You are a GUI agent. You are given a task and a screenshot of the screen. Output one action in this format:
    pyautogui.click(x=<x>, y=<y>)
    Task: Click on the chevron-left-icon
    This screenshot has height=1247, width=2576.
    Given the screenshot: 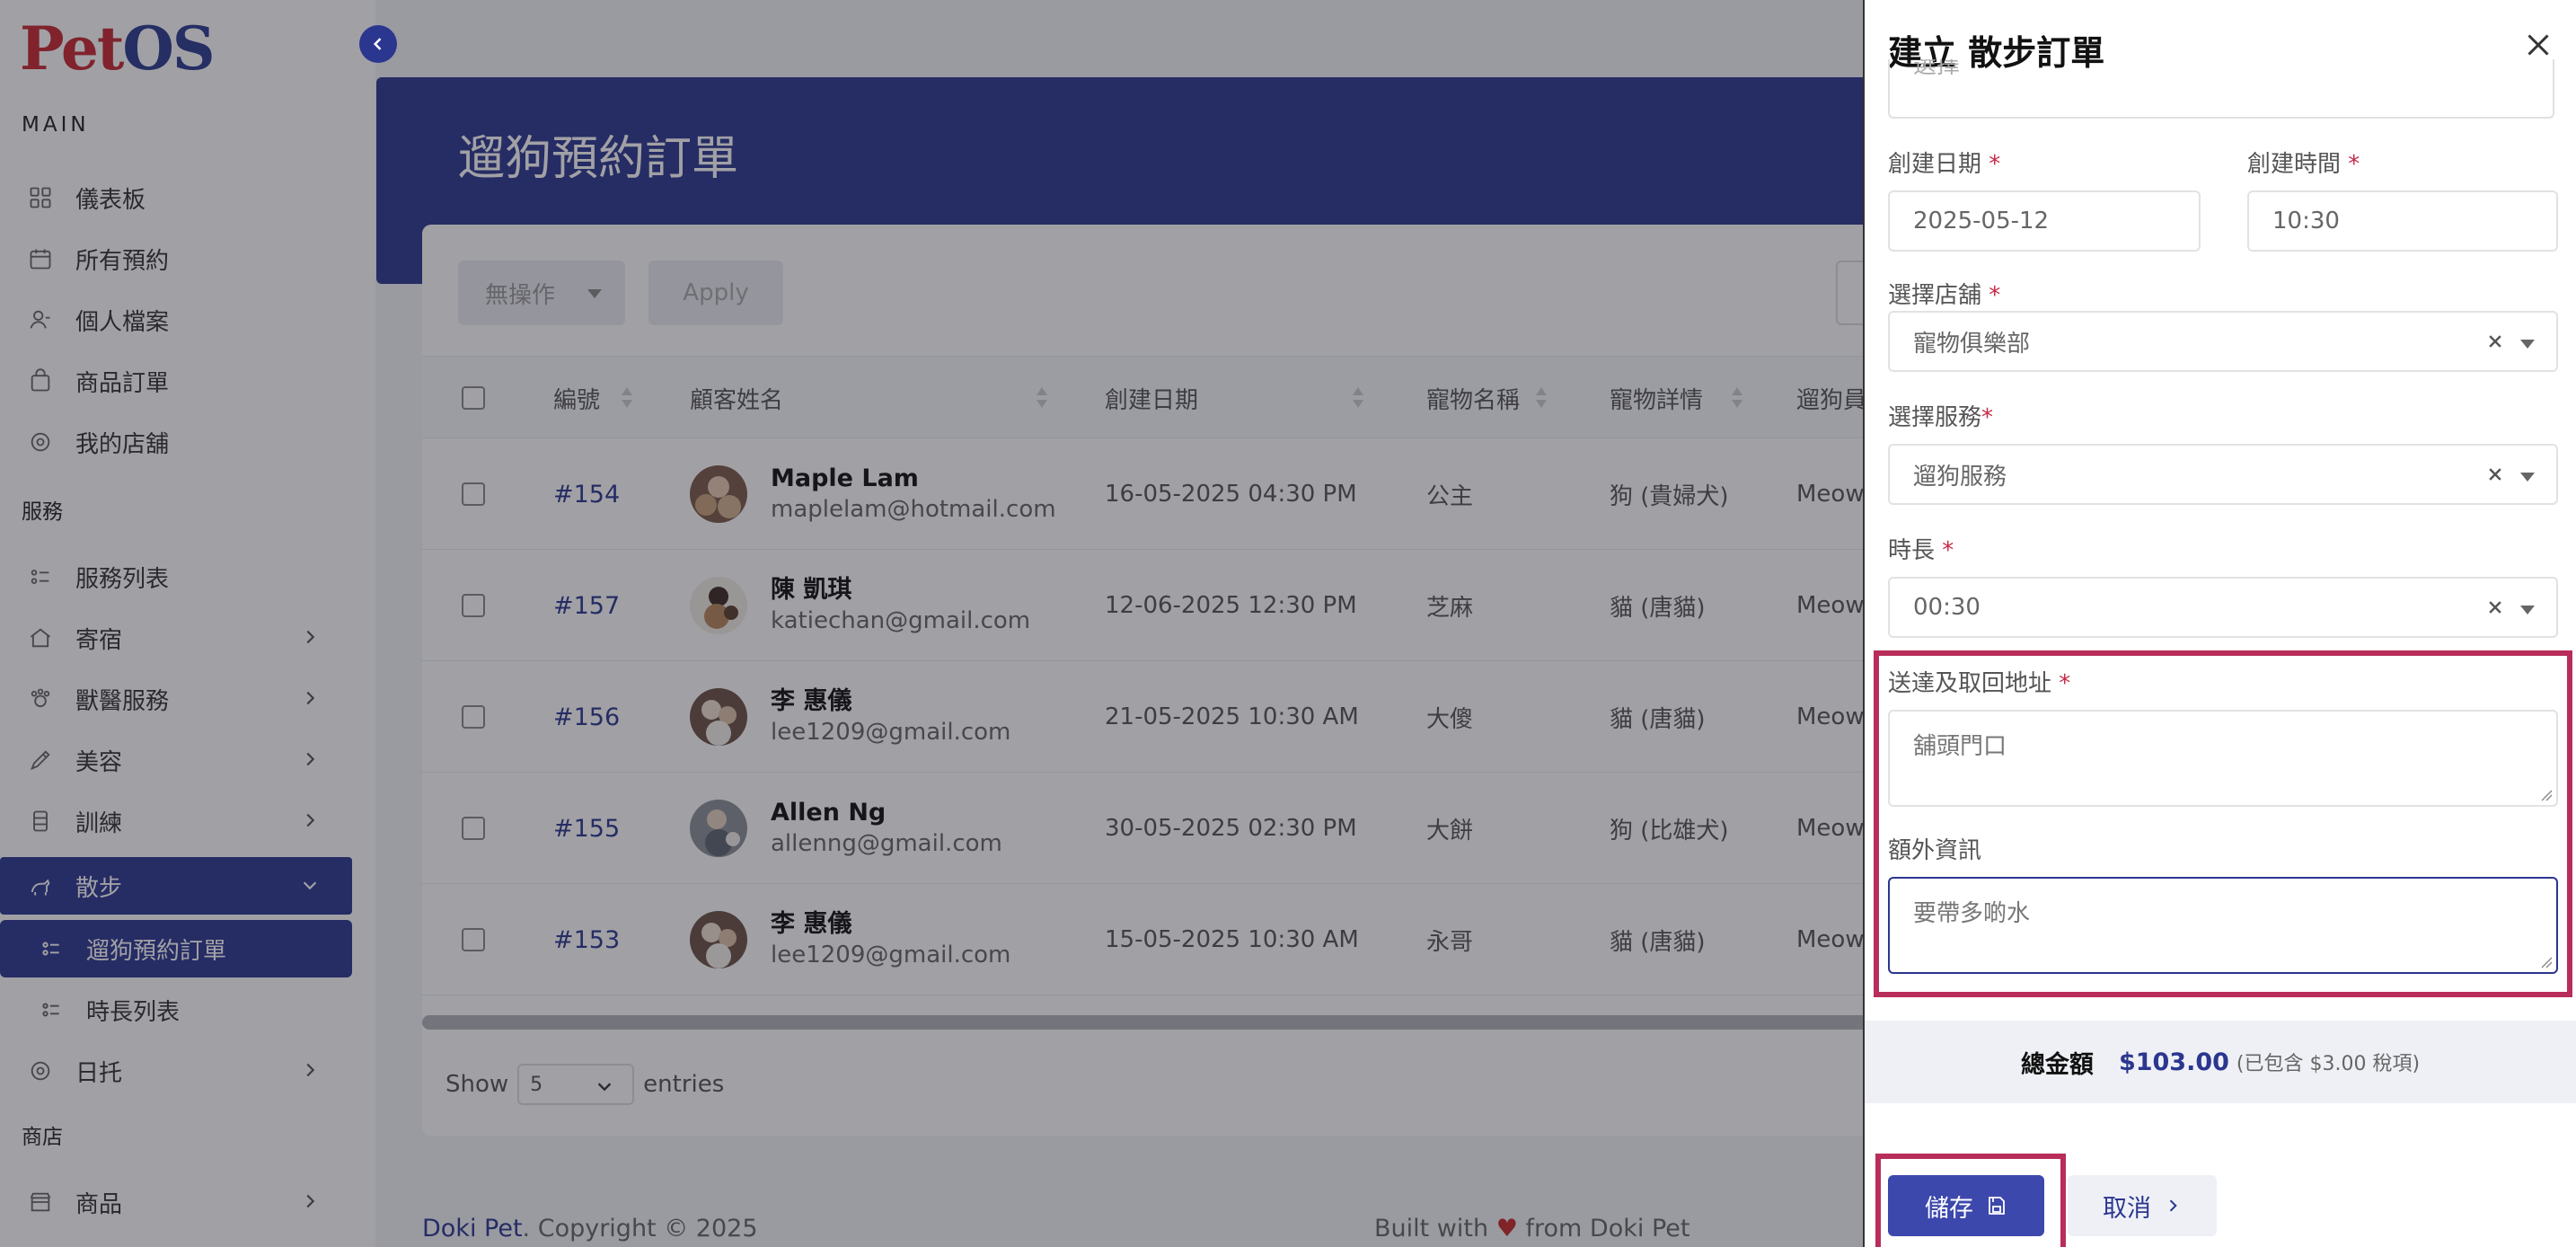 What is the action you would take?
    pyautogui.click(x=377, y=44)
    